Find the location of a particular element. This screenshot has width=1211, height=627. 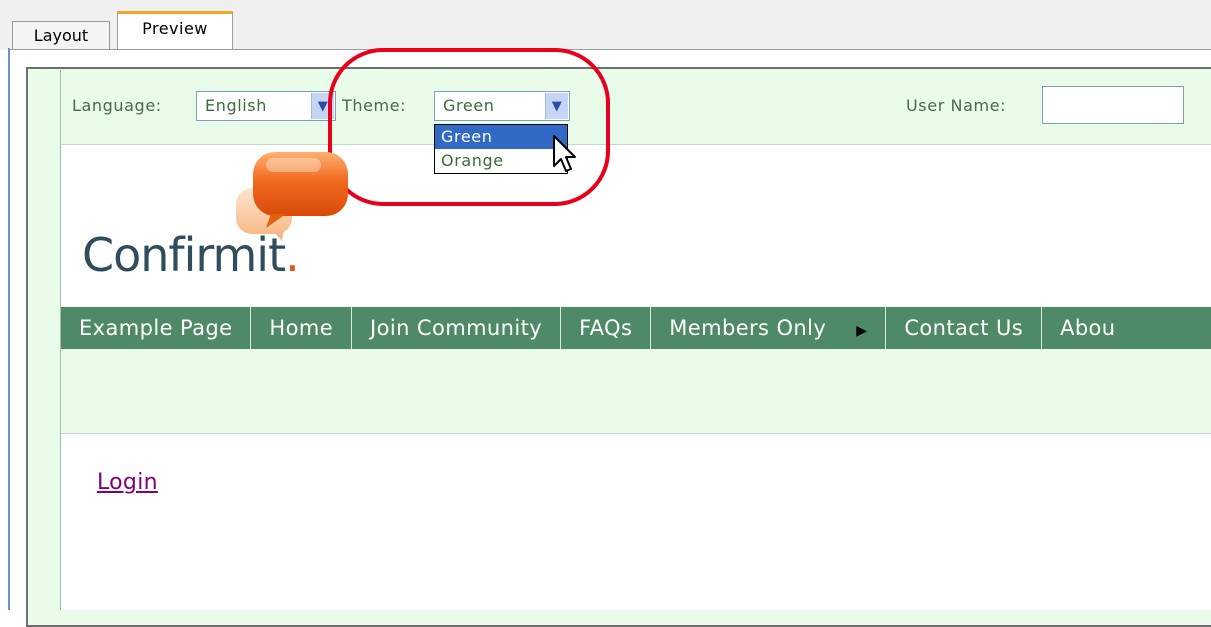

nav-item-members-only-label: Members Only is located at coordinates (748, 328).